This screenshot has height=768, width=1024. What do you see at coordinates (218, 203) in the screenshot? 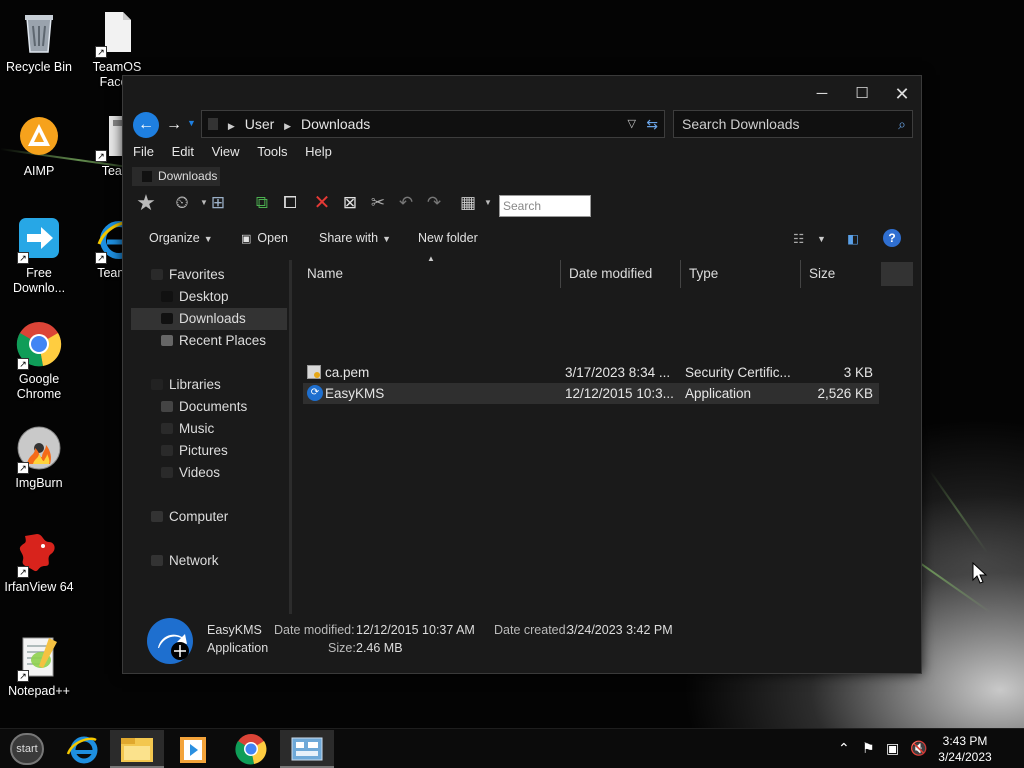
I see `windows-logo-icon: ⊞` at bounding box center [218, 203].